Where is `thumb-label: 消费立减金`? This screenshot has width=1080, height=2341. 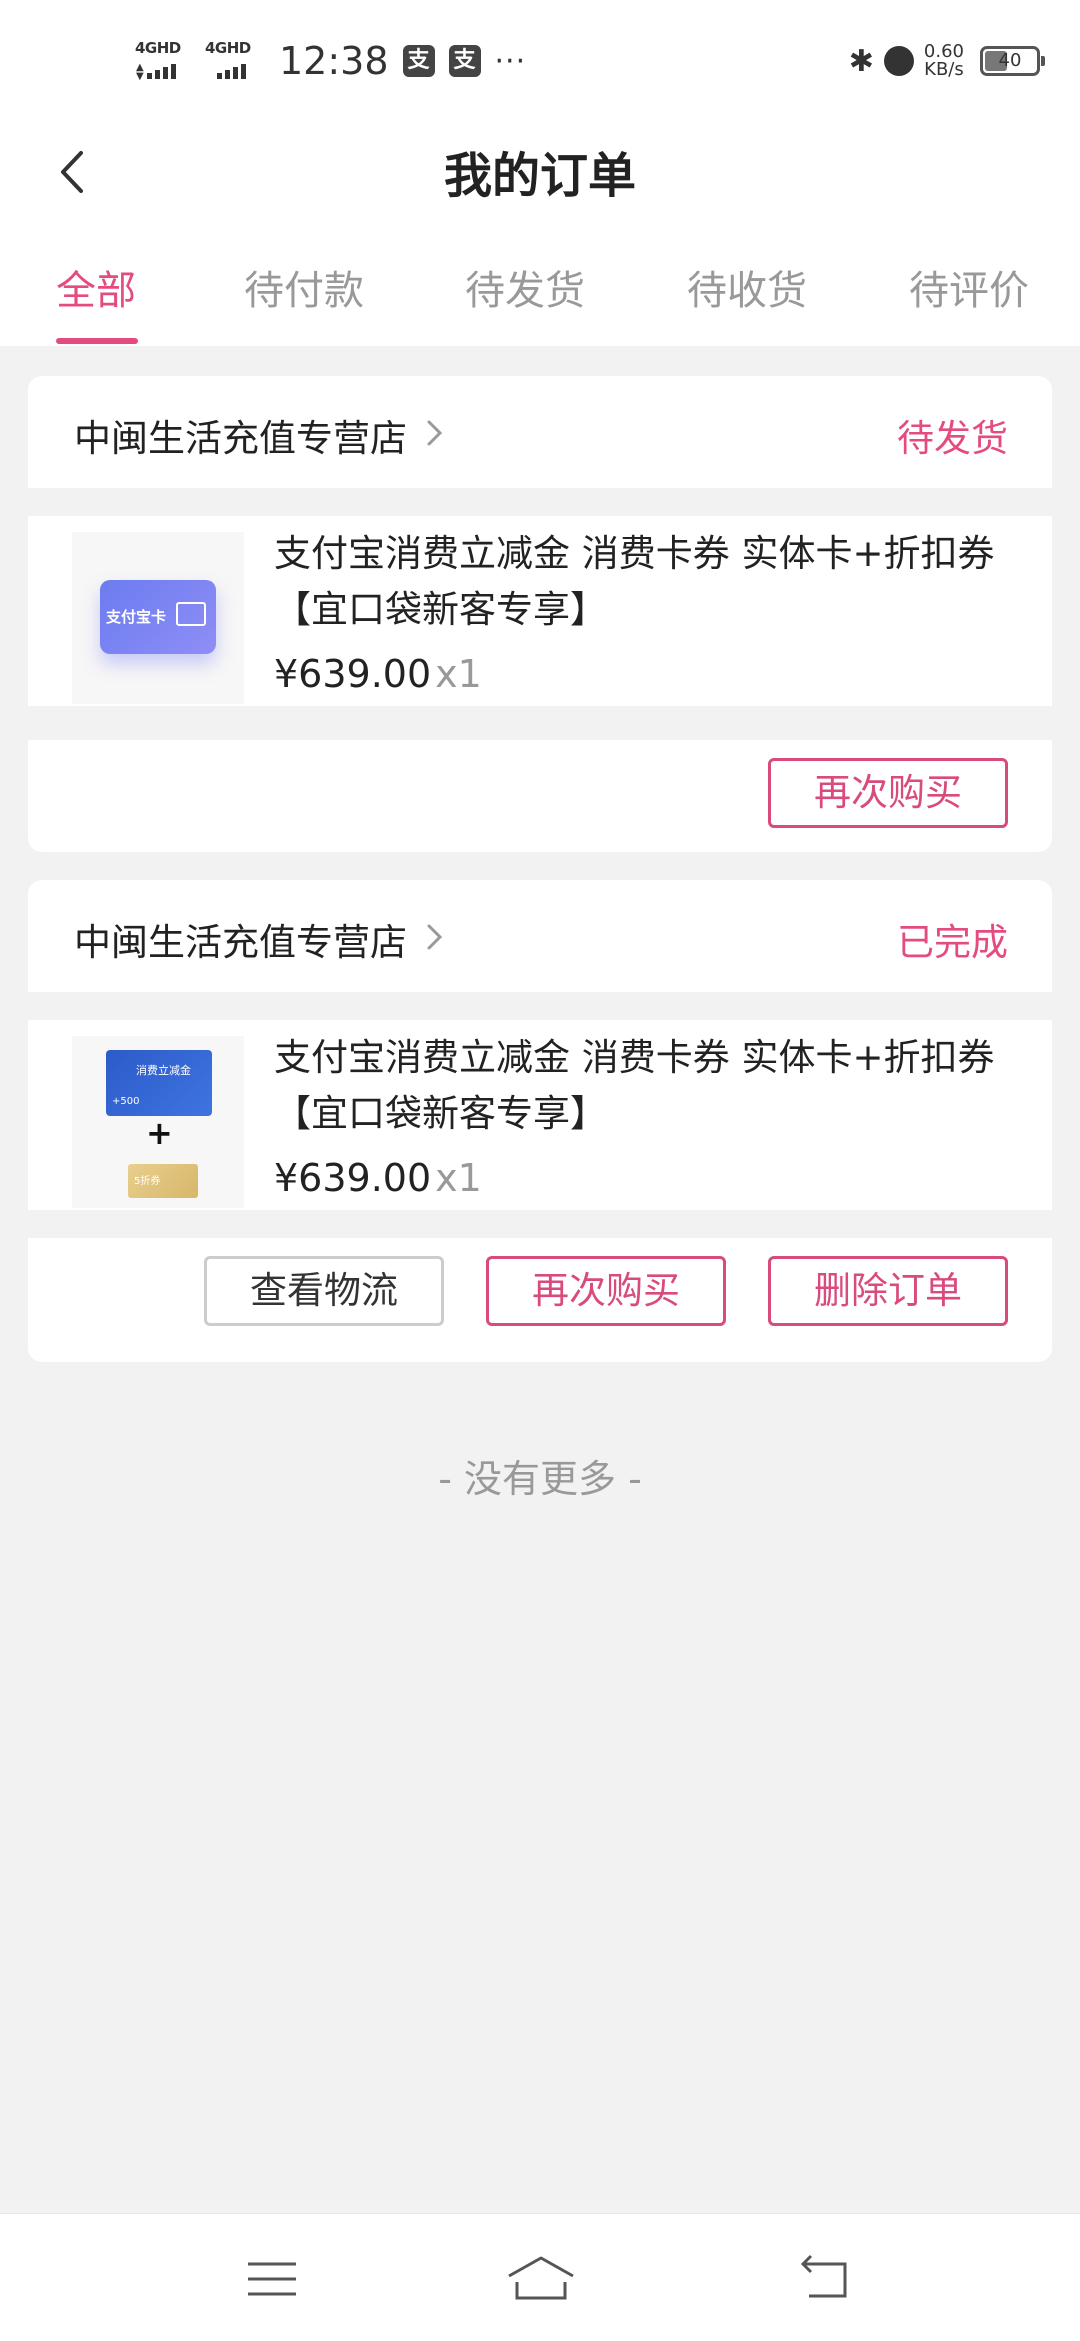 thumb-label: 消费立减金 is located at coordinates (163, 1070).